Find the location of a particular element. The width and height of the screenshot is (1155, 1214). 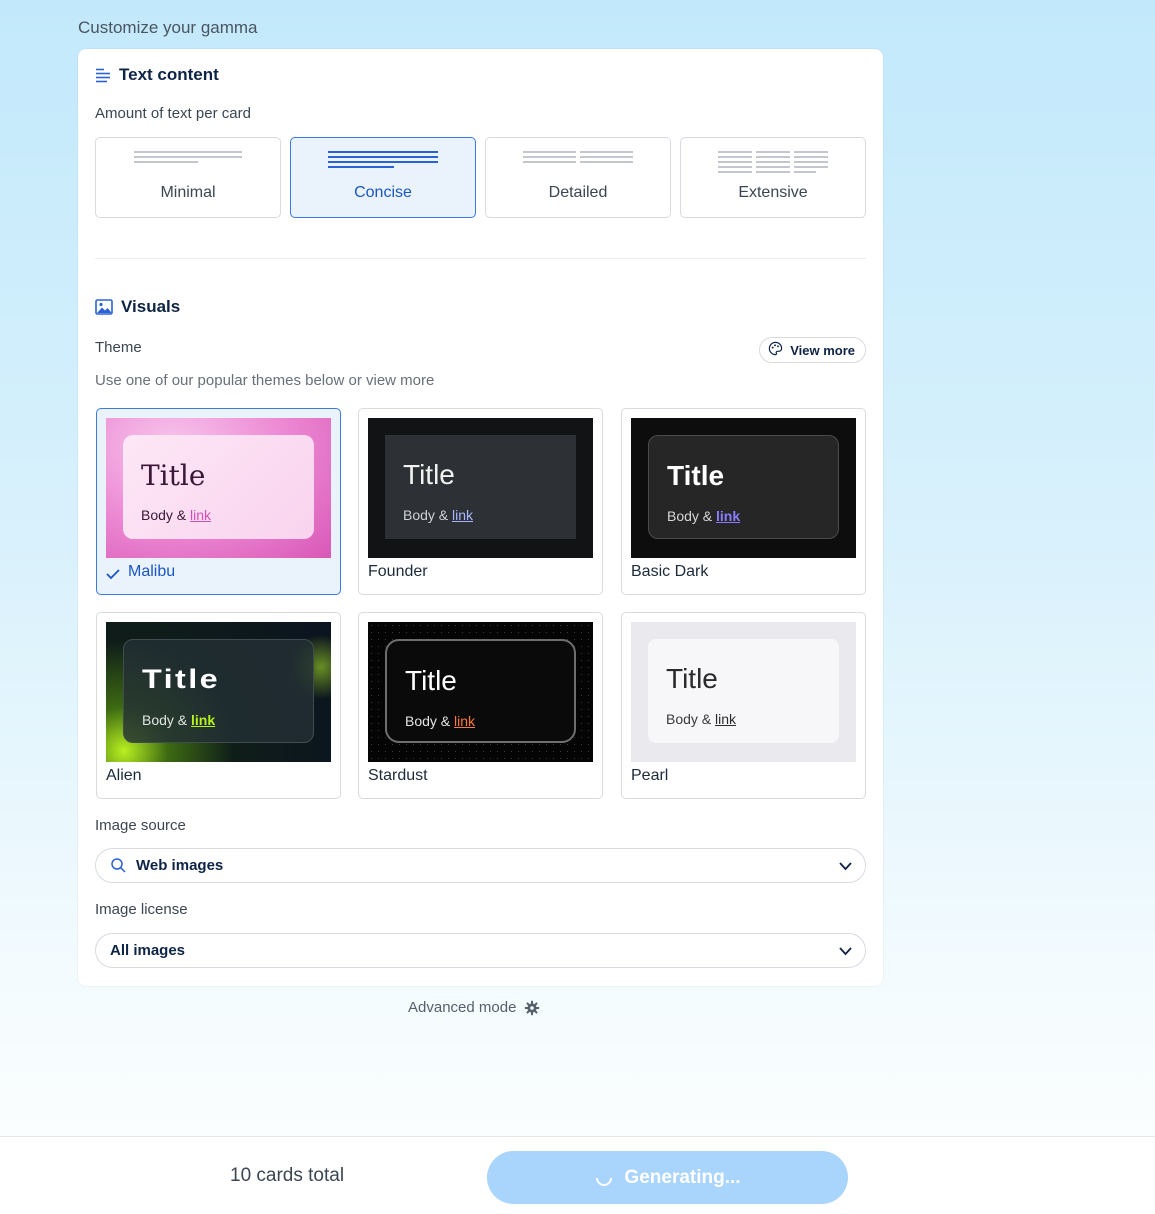

image-license-value: All images is located at coordinates (148, 950).